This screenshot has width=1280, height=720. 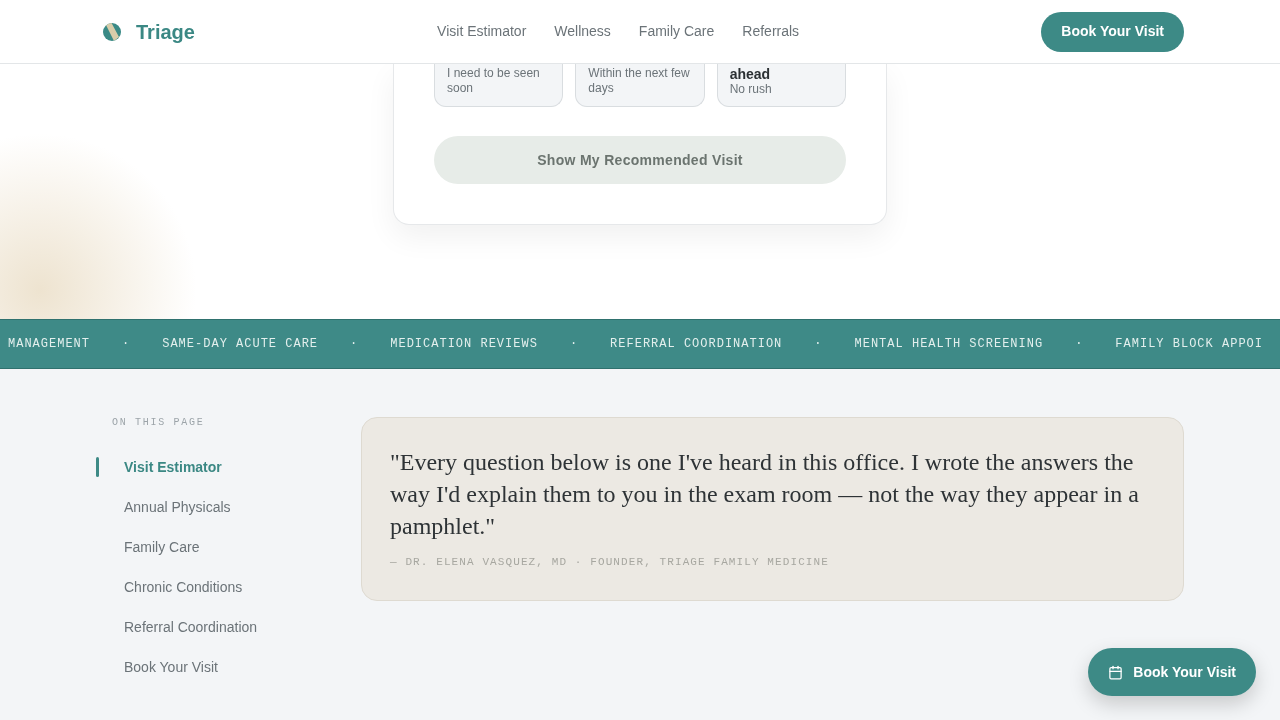 I want to click on logo-icon, so click(x=112, y=31).